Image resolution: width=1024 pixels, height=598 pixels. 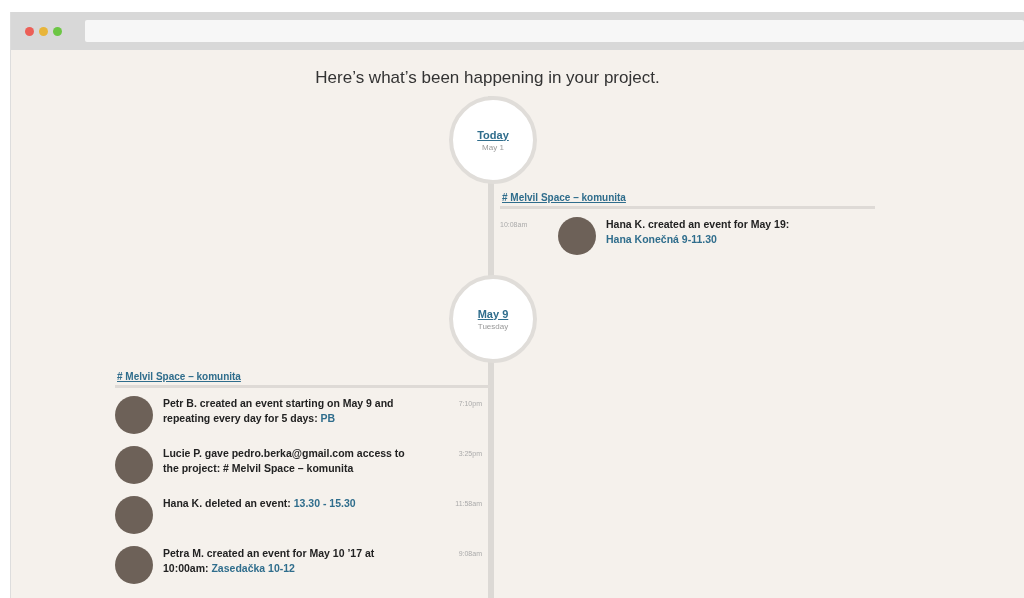 I want to click on event-link: 13.30 - 15.30, so click(x=324, y=503).